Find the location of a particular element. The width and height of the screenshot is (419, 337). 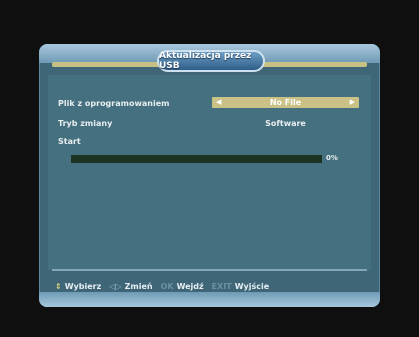

arrow-right-icon: ▶ is located at coordinates (352, 102).